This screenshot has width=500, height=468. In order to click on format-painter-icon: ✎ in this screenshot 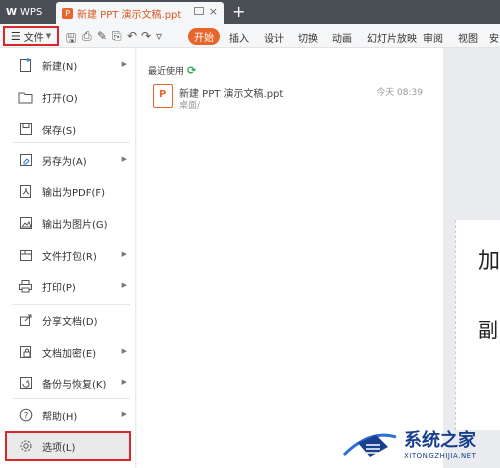, I will do `click(102, 36)`.